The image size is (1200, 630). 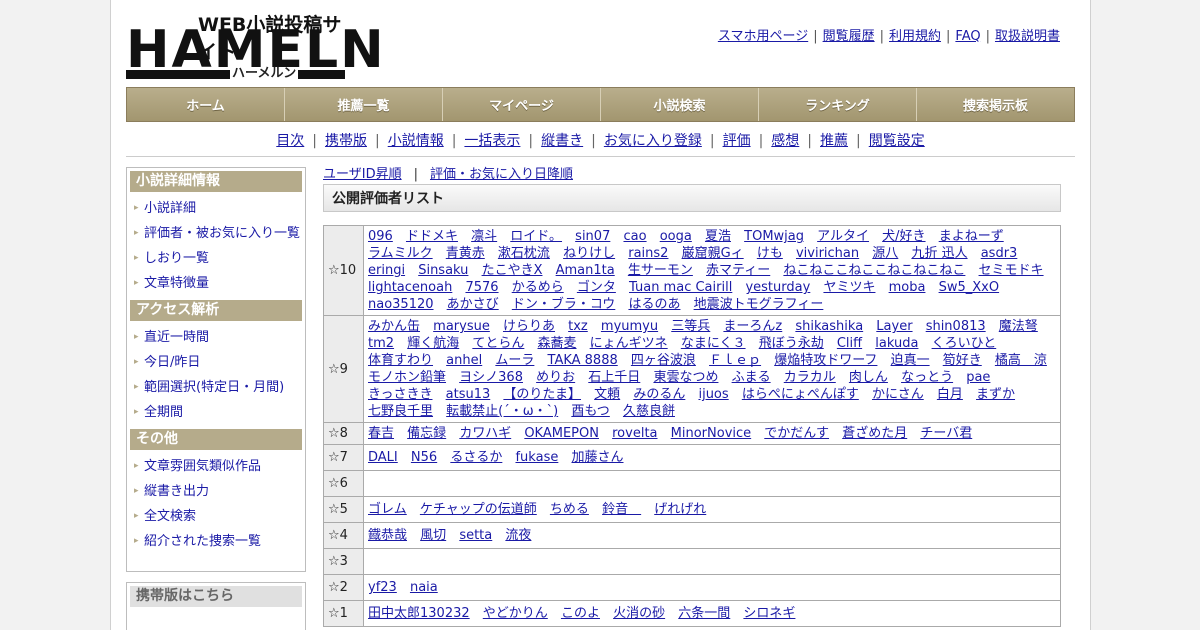 What do you see at coordinates (424, 457) in the screenshot?
I see `rater-link: N56` at bounding box center [424, 457].